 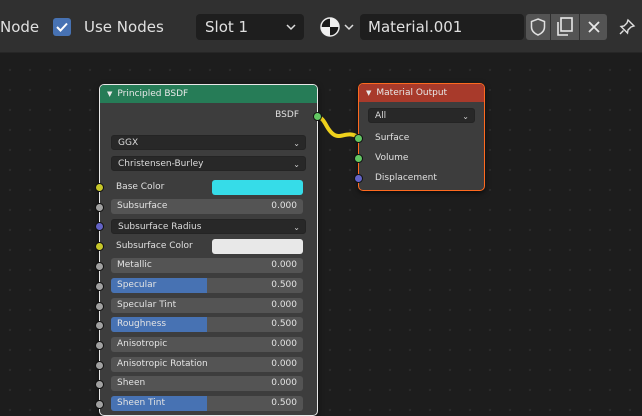 I want to click on sheen-field: Sheen 0.000, so click(x=207, y=383).